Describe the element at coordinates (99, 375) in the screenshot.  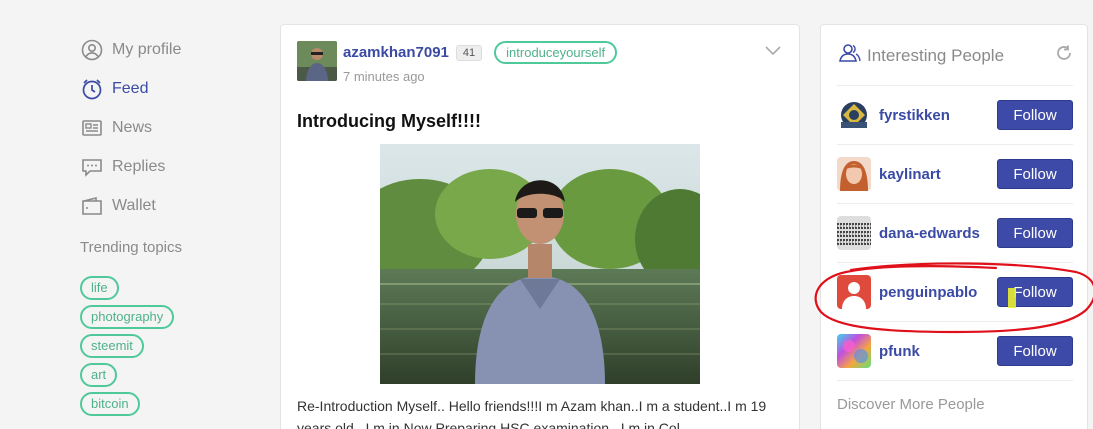
I see `tag-link: art` at that location.